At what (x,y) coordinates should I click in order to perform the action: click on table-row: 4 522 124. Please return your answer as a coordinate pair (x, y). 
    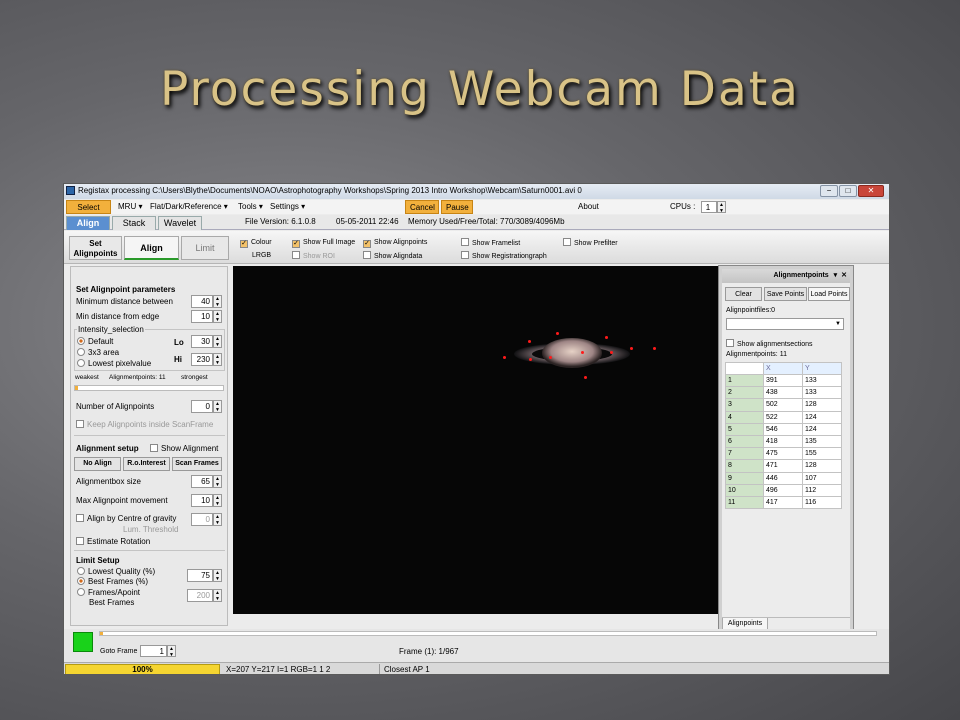
    Looking at the image, I should click on (783, 417).